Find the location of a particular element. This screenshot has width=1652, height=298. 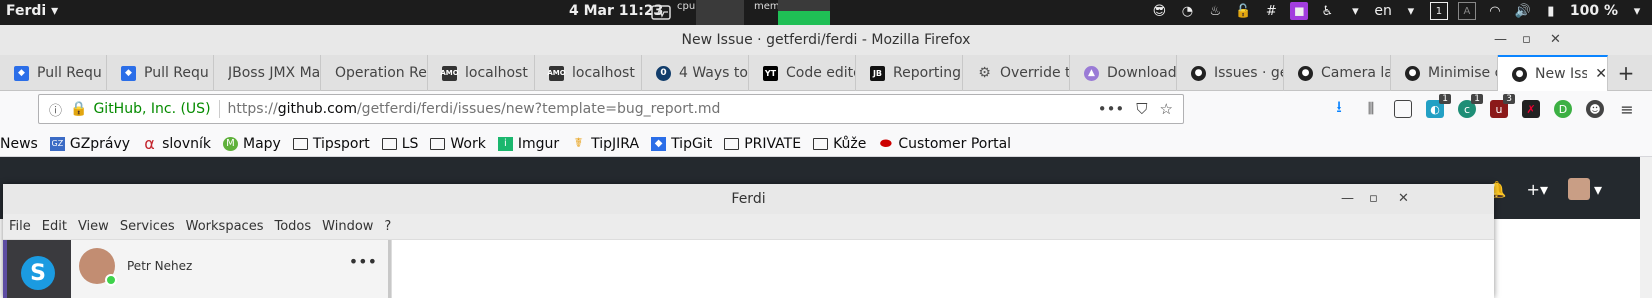

info-icon: ⓘ is located at coordinates (55, 109).